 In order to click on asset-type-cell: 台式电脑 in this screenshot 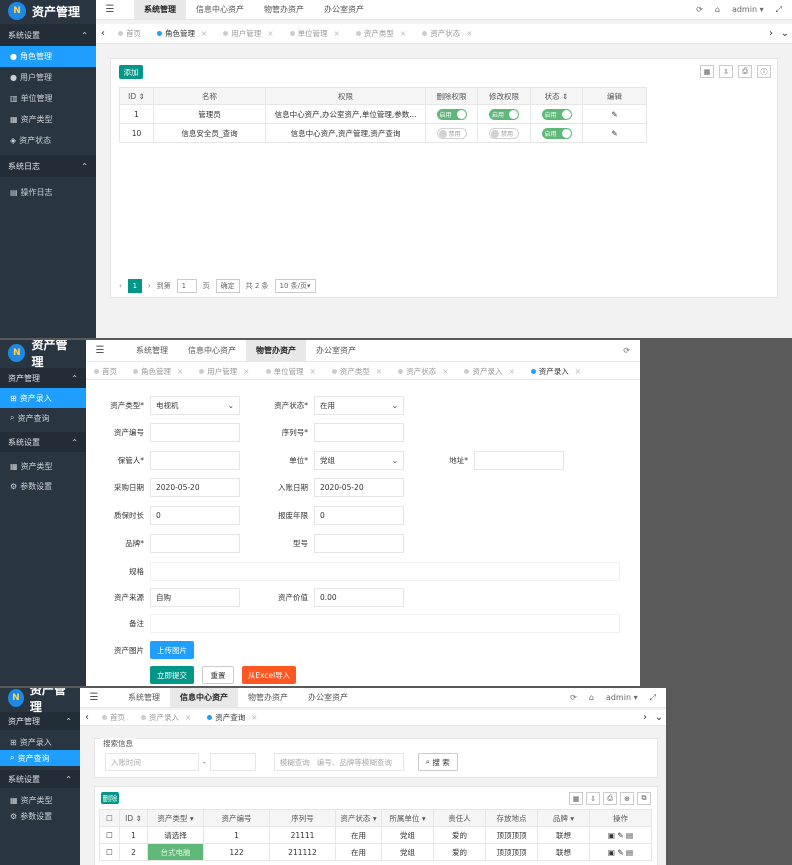, I will do `click(175, 852)`.